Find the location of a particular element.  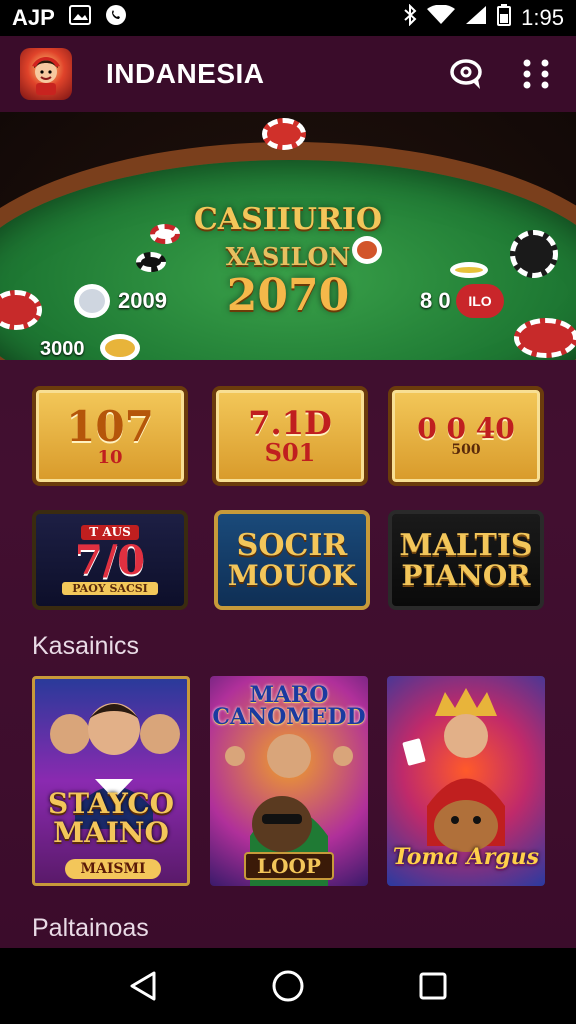

banner-bottom-left-value: 3000 is located at coordinates (62, 349).